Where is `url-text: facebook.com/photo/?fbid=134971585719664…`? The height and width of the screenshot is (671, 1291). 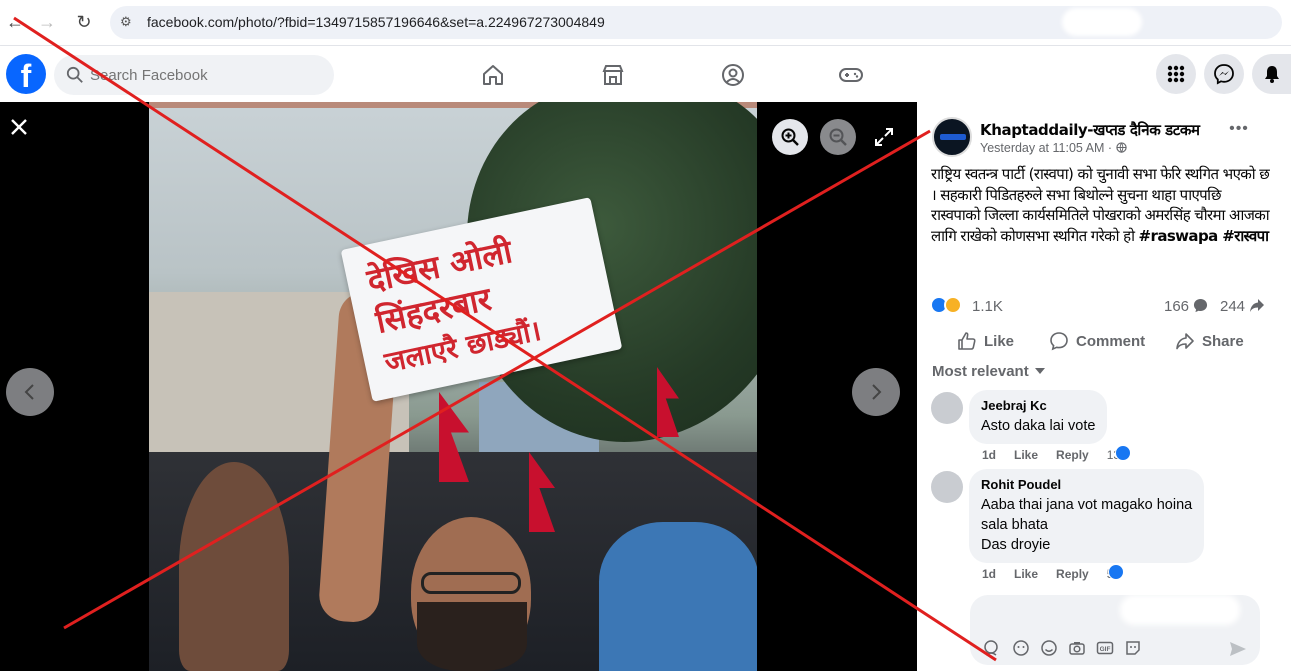 url-text: facebook.com/photo/?fbid=134971585719664… is located at coordinates (376, 22).